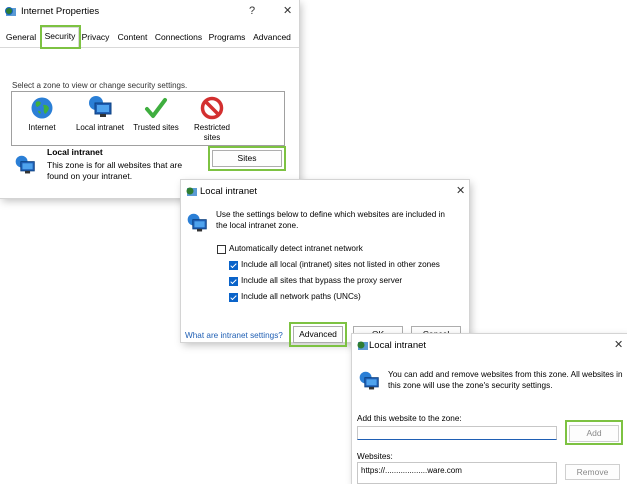  Describe the element at coordinates (21, 37) in the screenshot. I see `tab-general: General` at that location.